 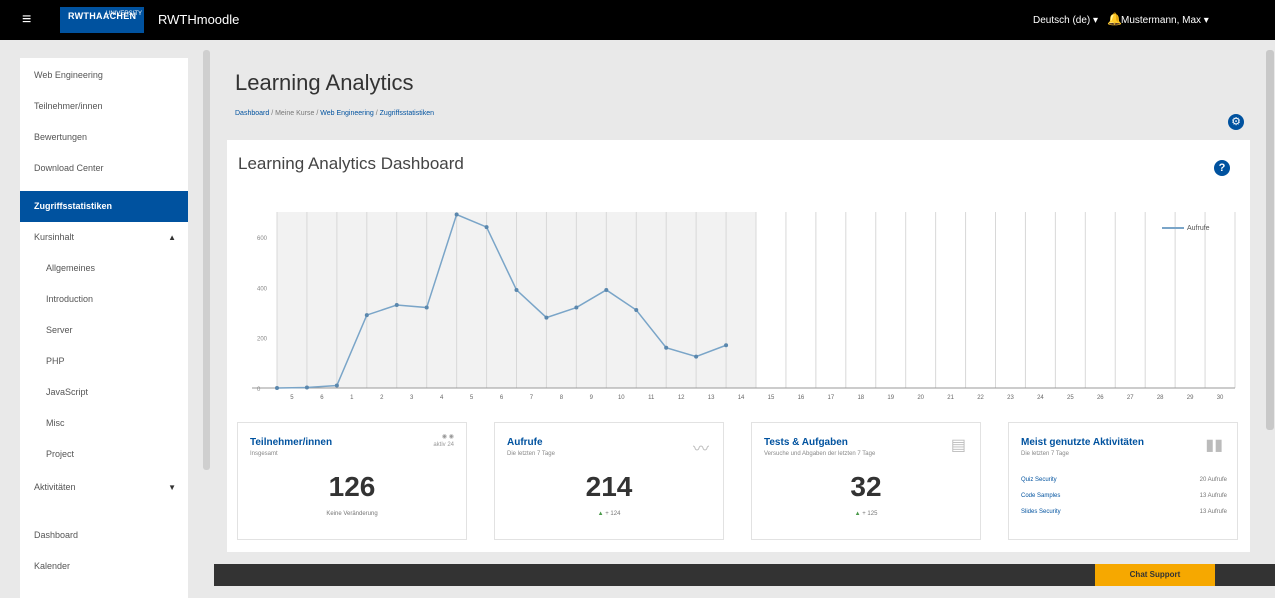 I want to click on chart-y-tick-label: 600, so click(x=262, y=239).